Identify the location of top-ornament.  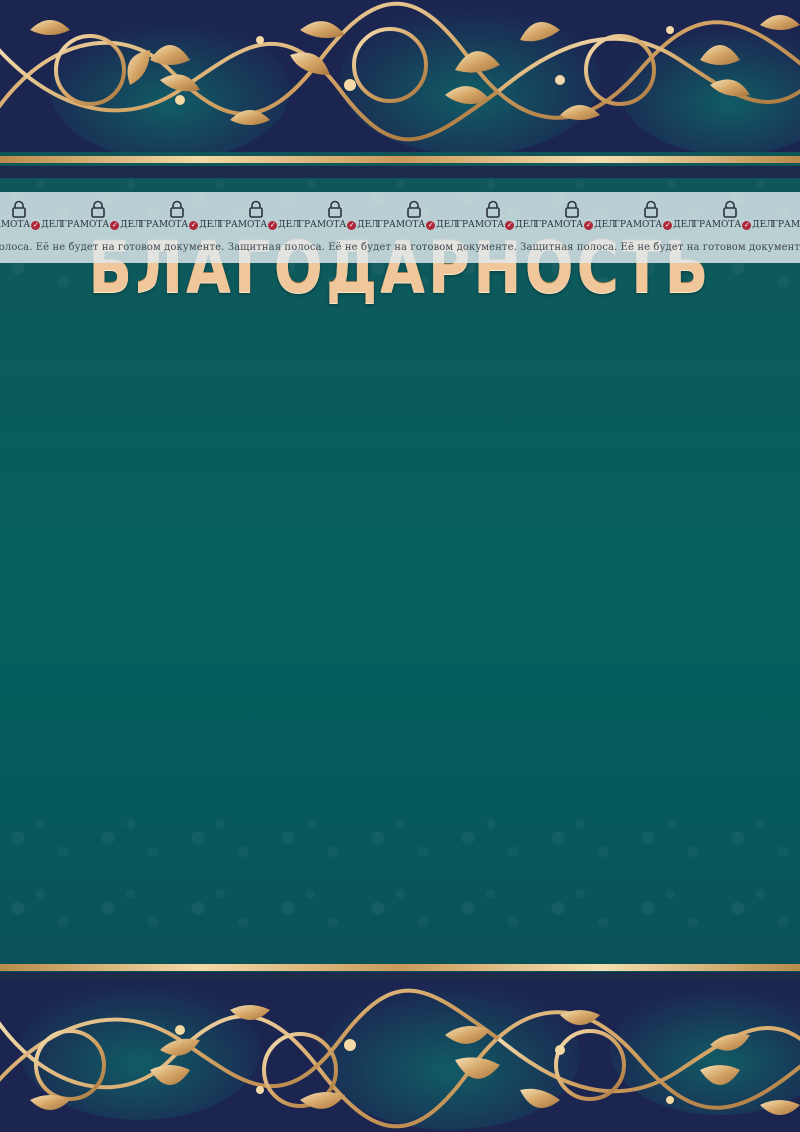
(400, 76).